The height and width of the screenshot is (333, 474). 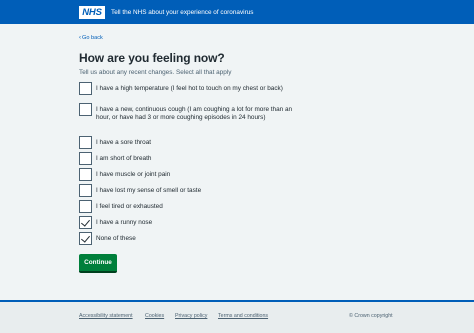 I want to click on nhs-logo: NHS, so click(x=92, y=12).